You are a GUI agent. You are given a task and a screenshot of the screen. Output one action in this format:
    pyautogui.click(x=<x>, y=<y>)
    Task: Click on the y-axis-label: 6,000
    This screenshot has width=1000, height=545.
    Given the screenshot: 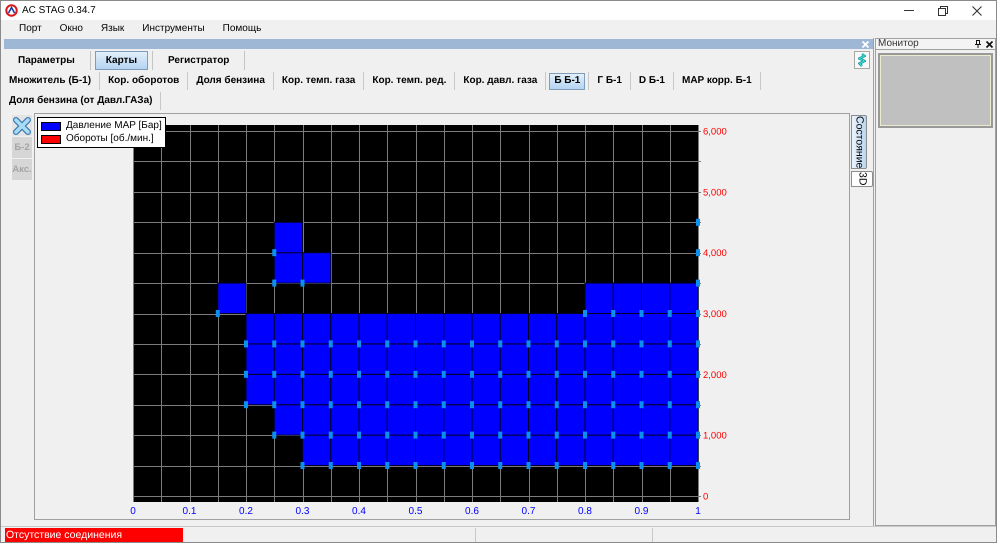 What is the action you would take?
    pyautogui.click(x=715, y=132)
    